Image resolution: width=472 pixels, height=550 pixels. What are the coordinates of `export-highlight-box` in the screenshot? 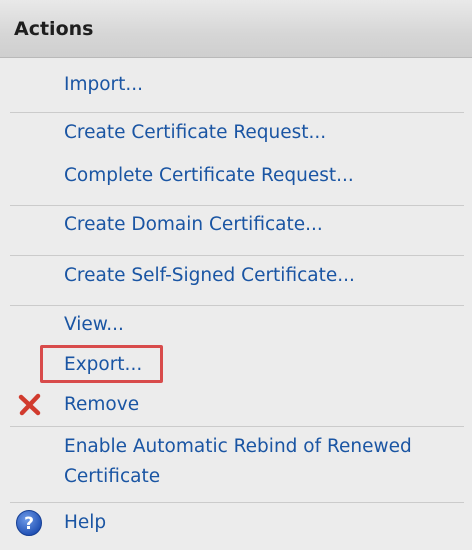 It's located at (101, 364).